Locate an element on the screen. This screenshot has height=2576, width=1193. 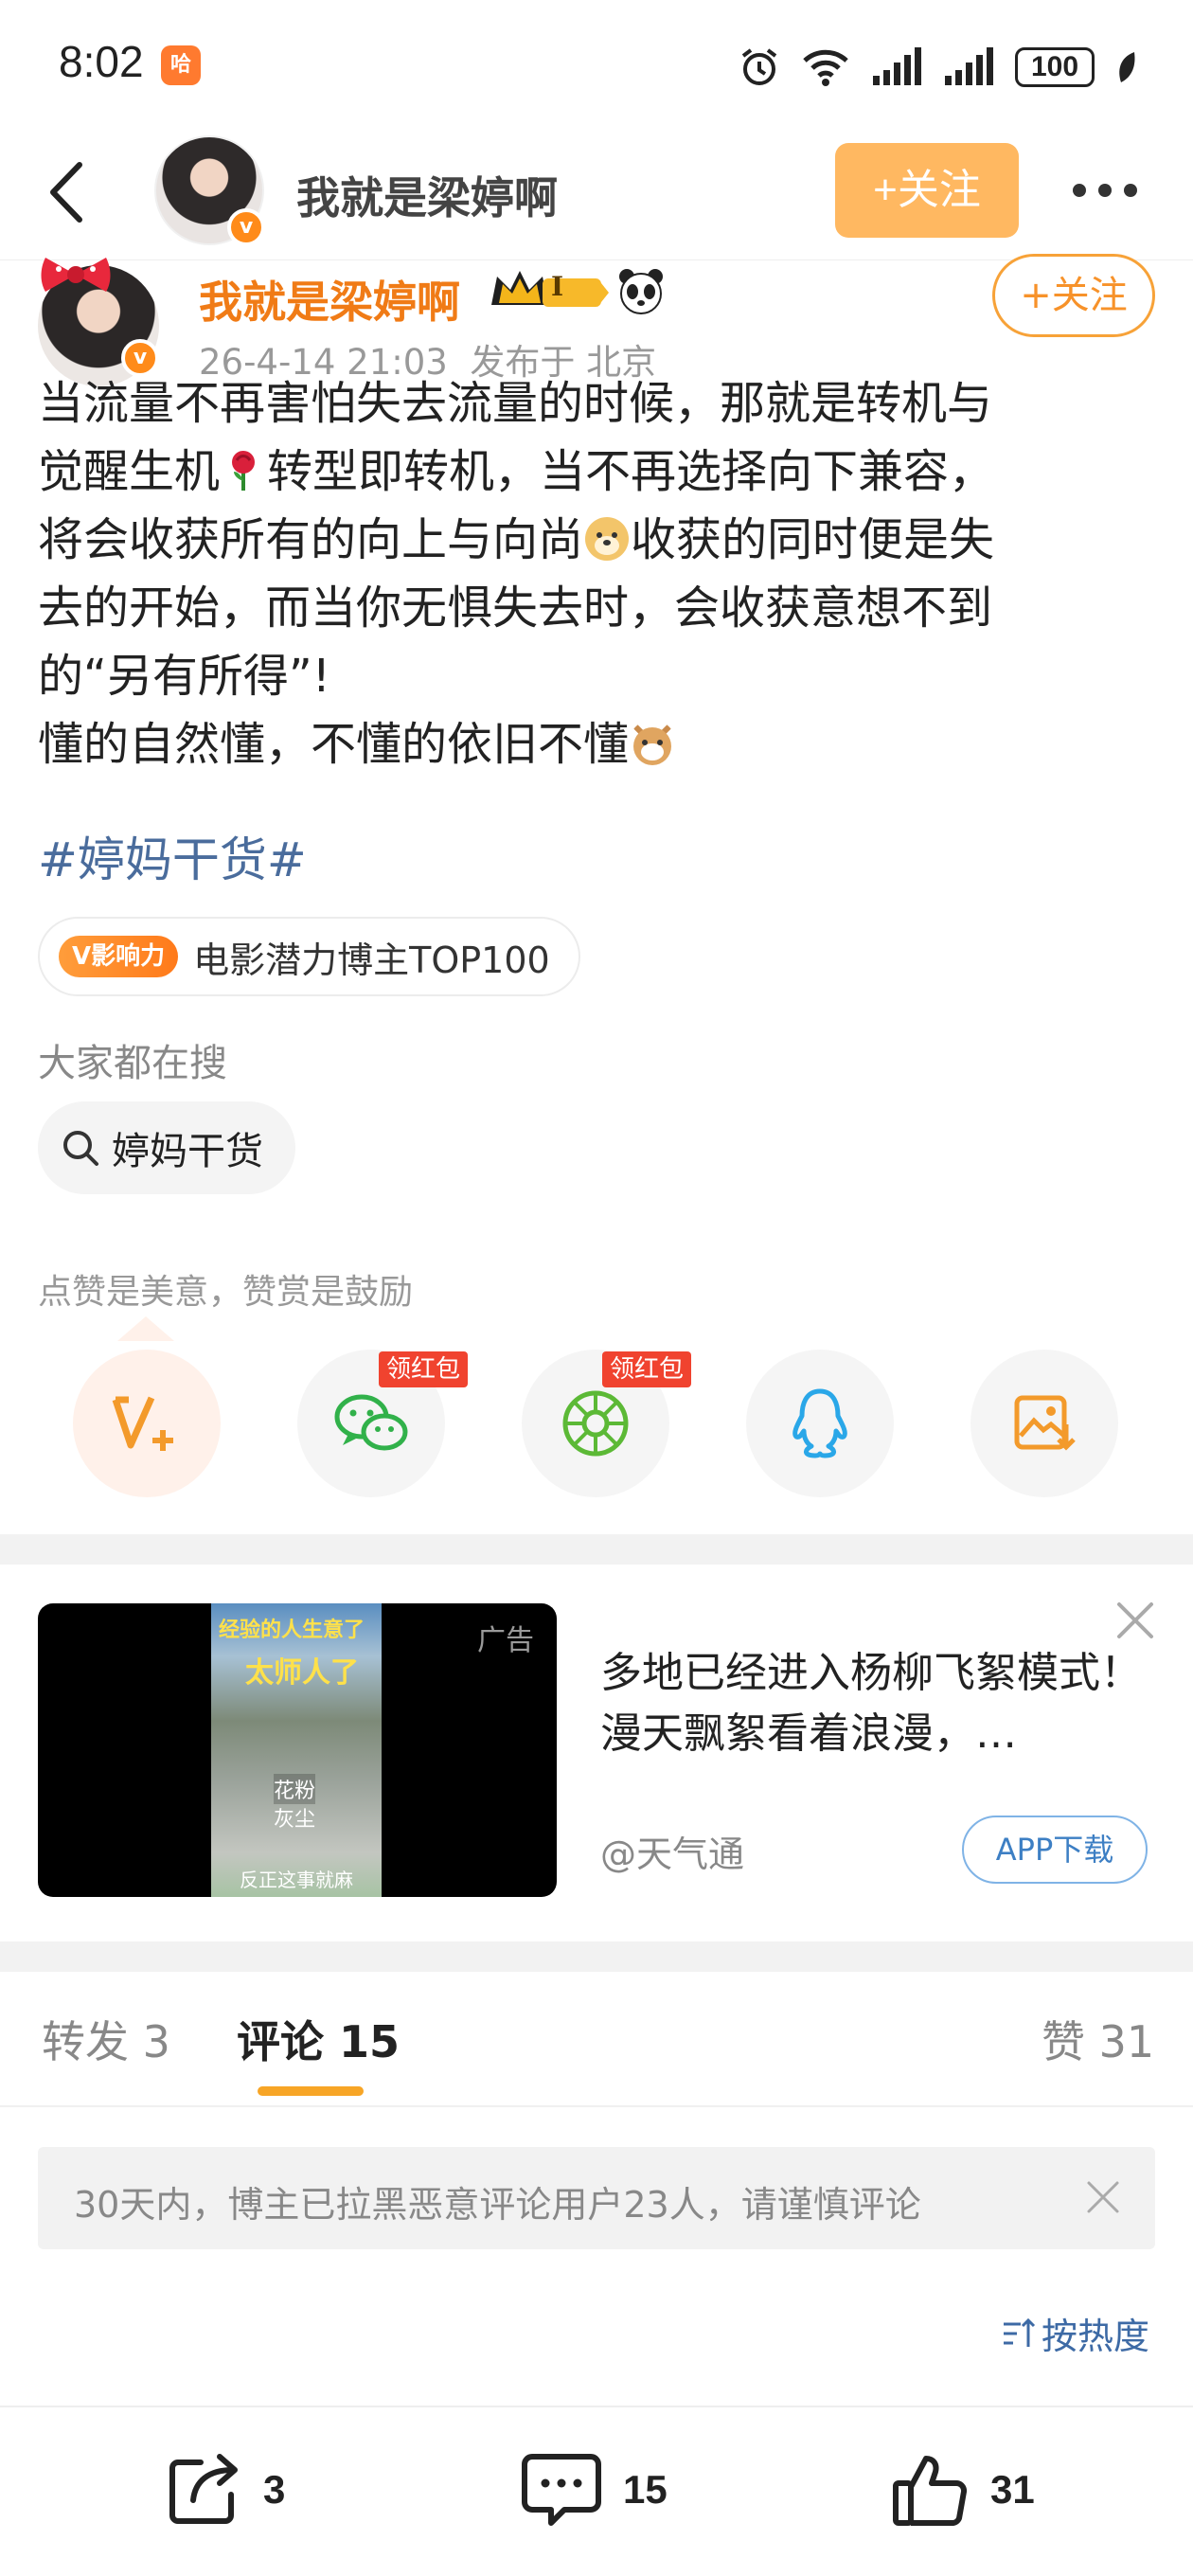
notice-text: 30天内，博主已拉黑恶意评论用户23人，请谨慎评论 is located at coordinates (497, 2205).